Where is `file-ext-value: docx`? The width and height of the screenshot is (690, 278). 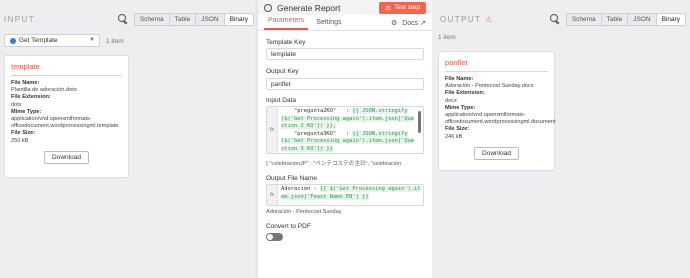
file-ext-value: docx is located at coordinates (451, 100).